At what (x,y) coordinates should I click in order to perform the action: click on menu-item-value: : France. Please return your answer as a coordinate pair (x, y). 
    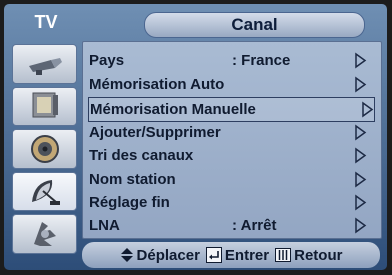
    Looking at the image, I should click on (261, 60).